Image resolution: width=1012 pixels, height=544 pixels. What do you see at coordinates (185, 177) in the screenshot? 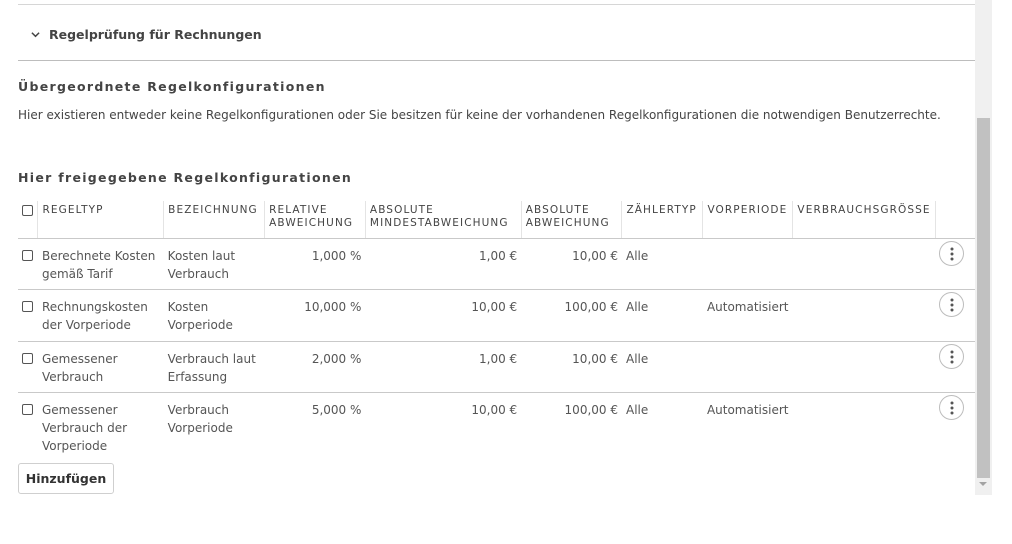
I see `shared-configs-heading: Hier freigegebene Regelkonfigurationen` at bounding box center [185, 177].